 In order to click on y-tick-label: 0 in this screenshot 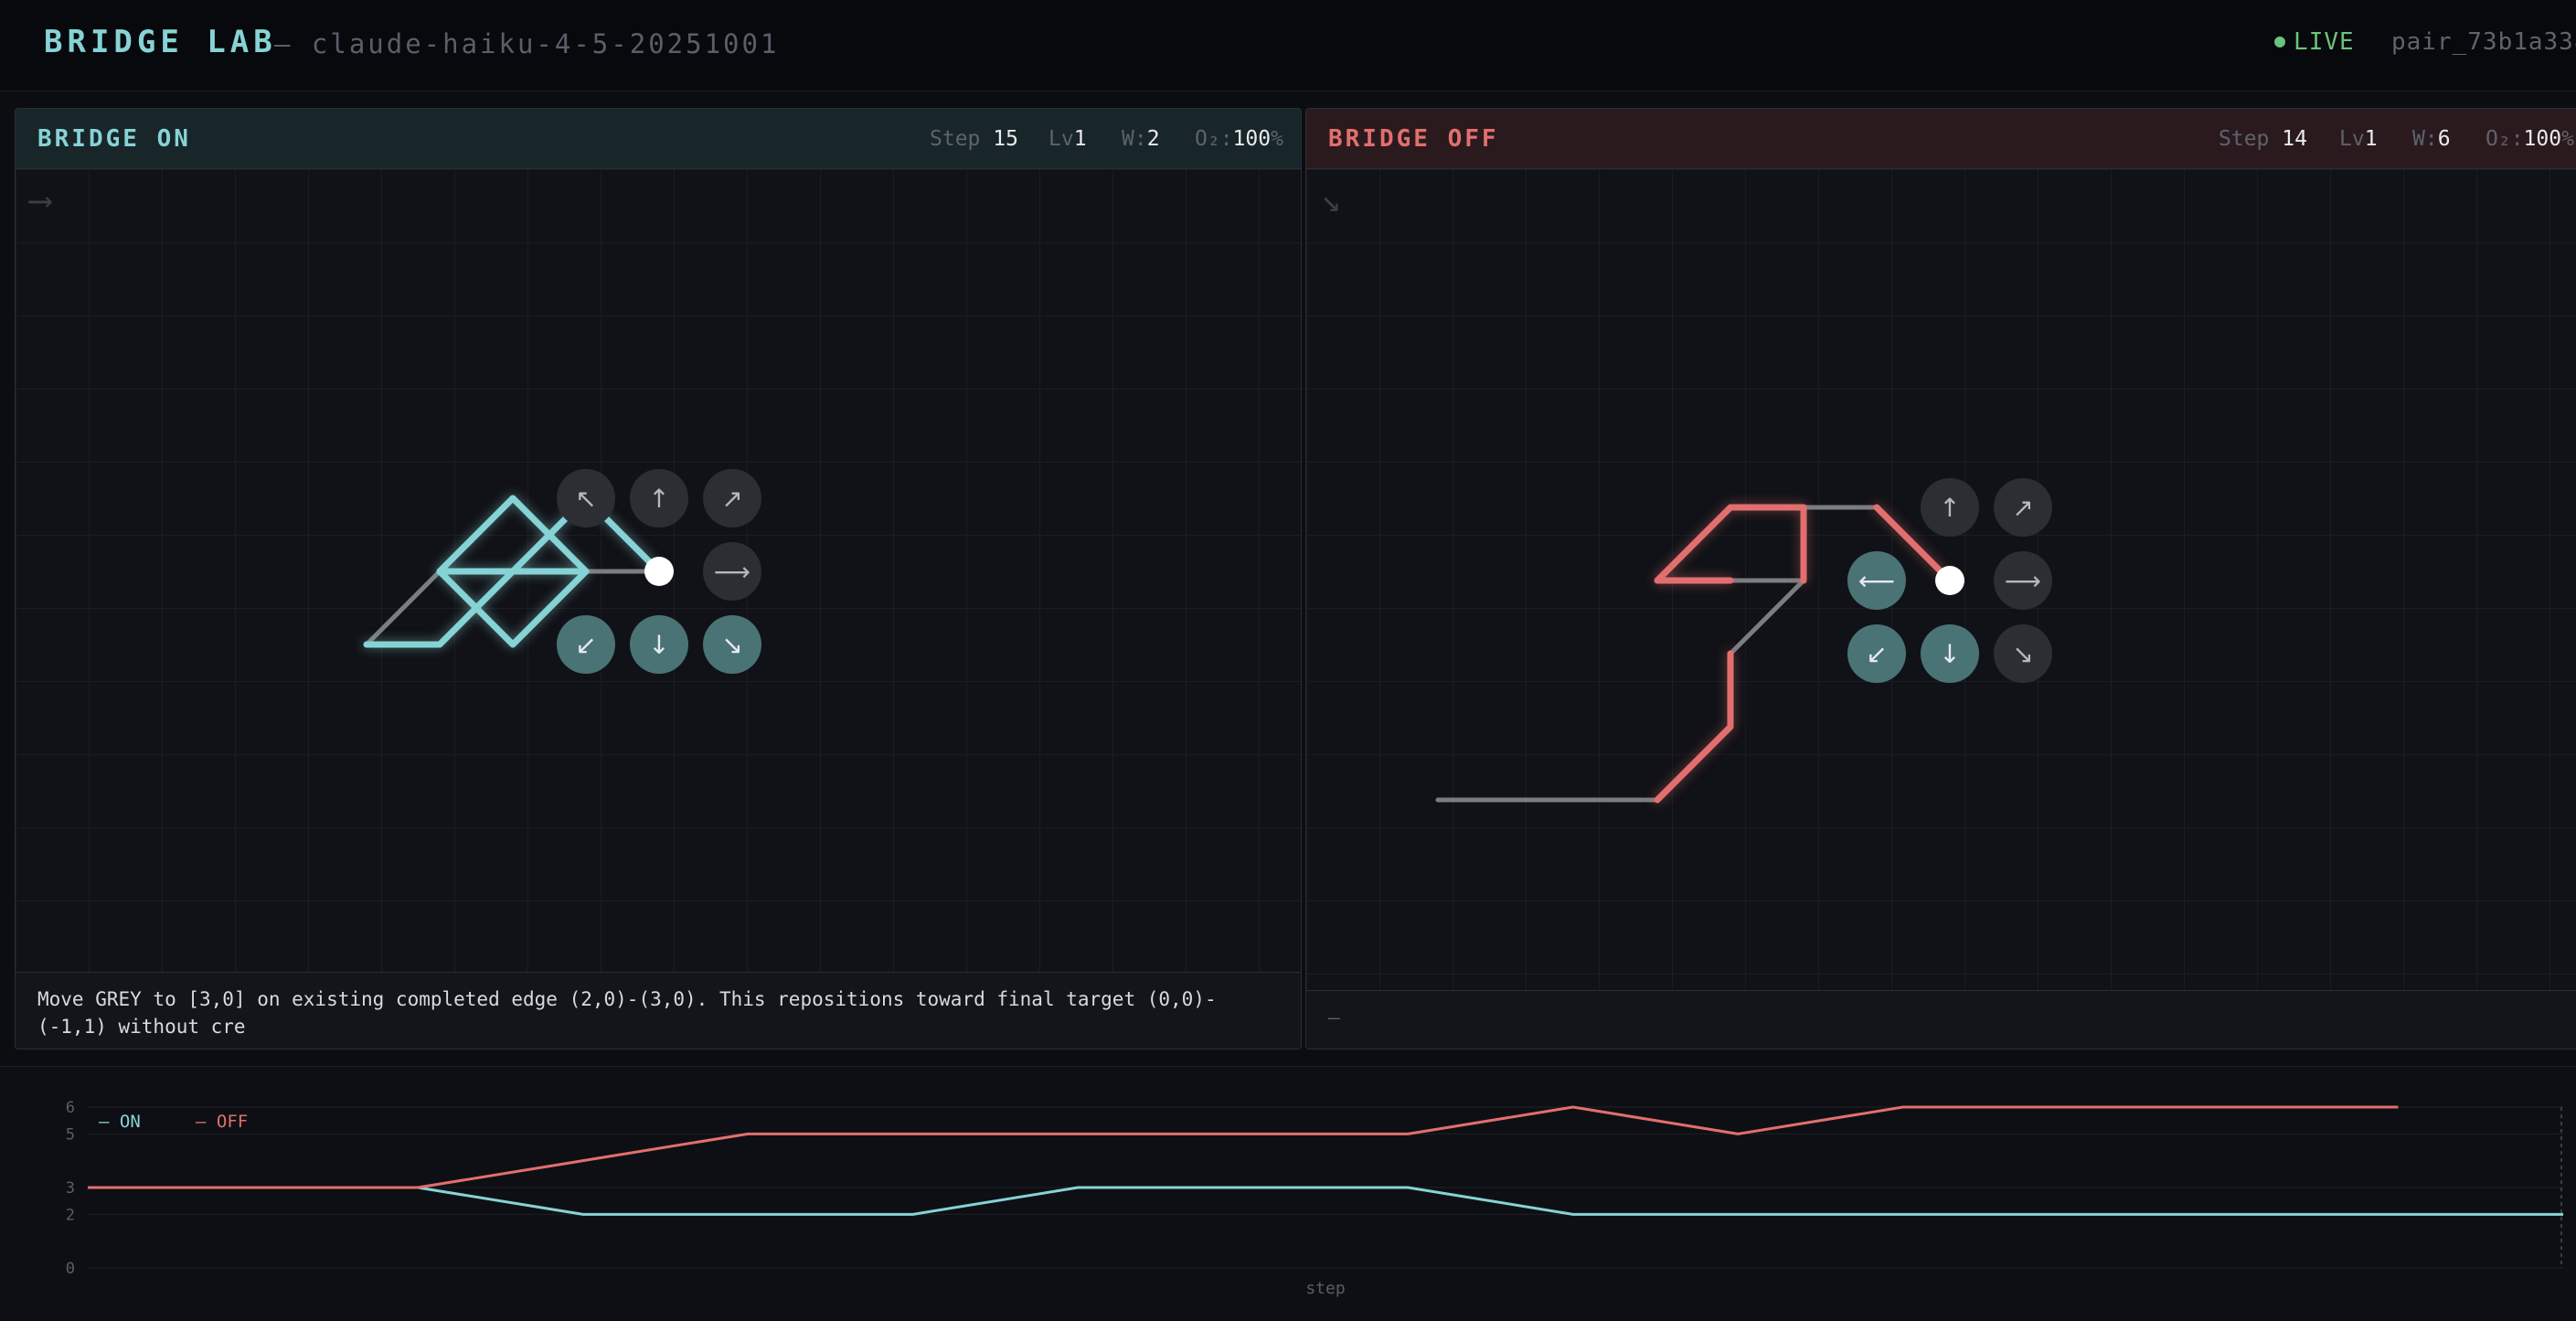, I will do `click(70, 1269)`.